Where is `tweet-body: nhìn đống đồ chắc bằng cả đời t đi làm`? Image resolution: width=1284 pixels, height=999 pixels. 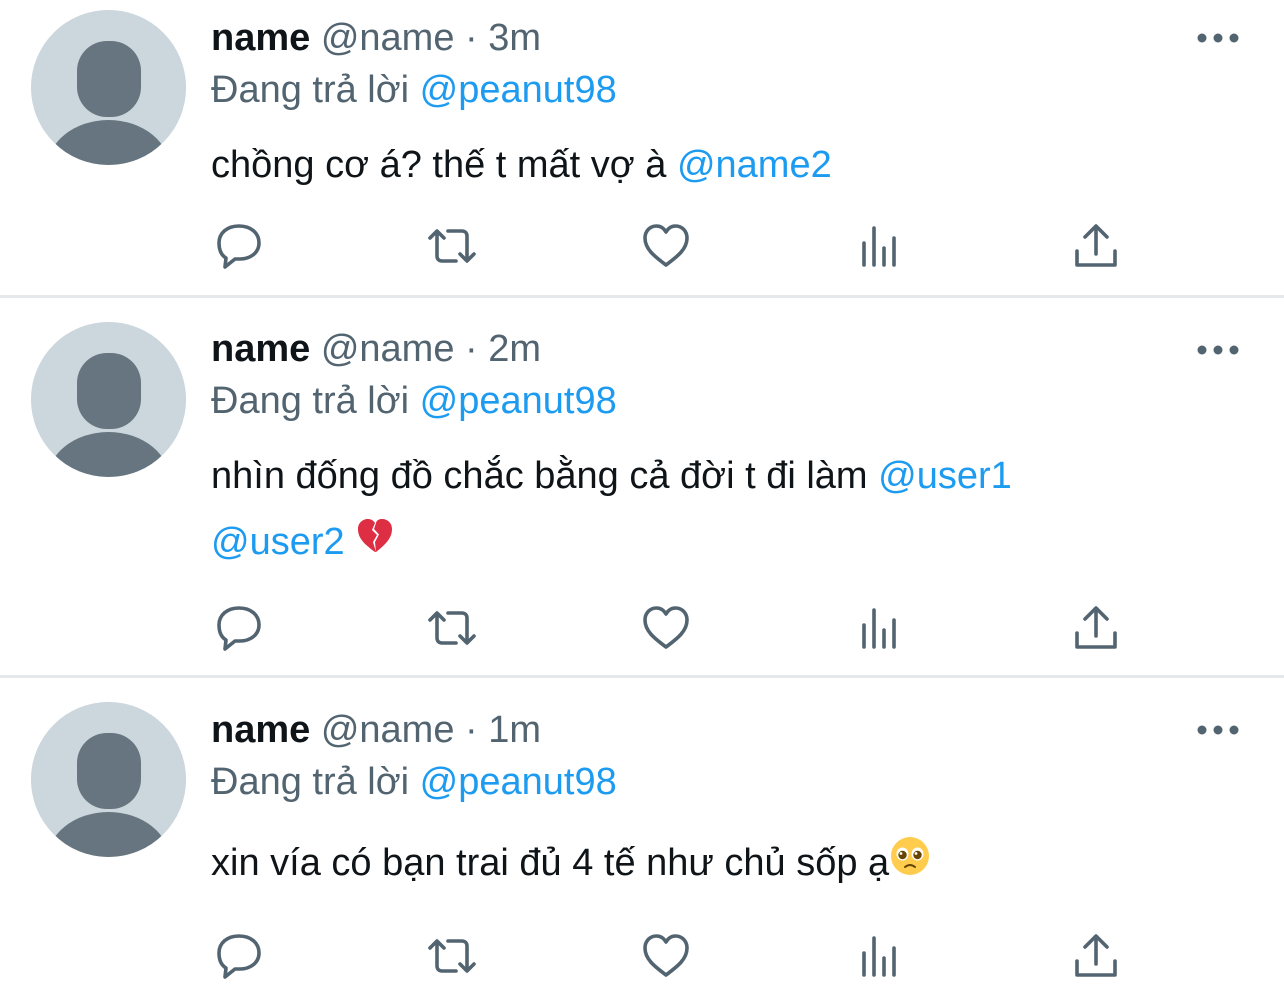
tweet-body: nhìn đống đồ chắc bằng cả đời t đi làm is located at coordinates (539, 476).